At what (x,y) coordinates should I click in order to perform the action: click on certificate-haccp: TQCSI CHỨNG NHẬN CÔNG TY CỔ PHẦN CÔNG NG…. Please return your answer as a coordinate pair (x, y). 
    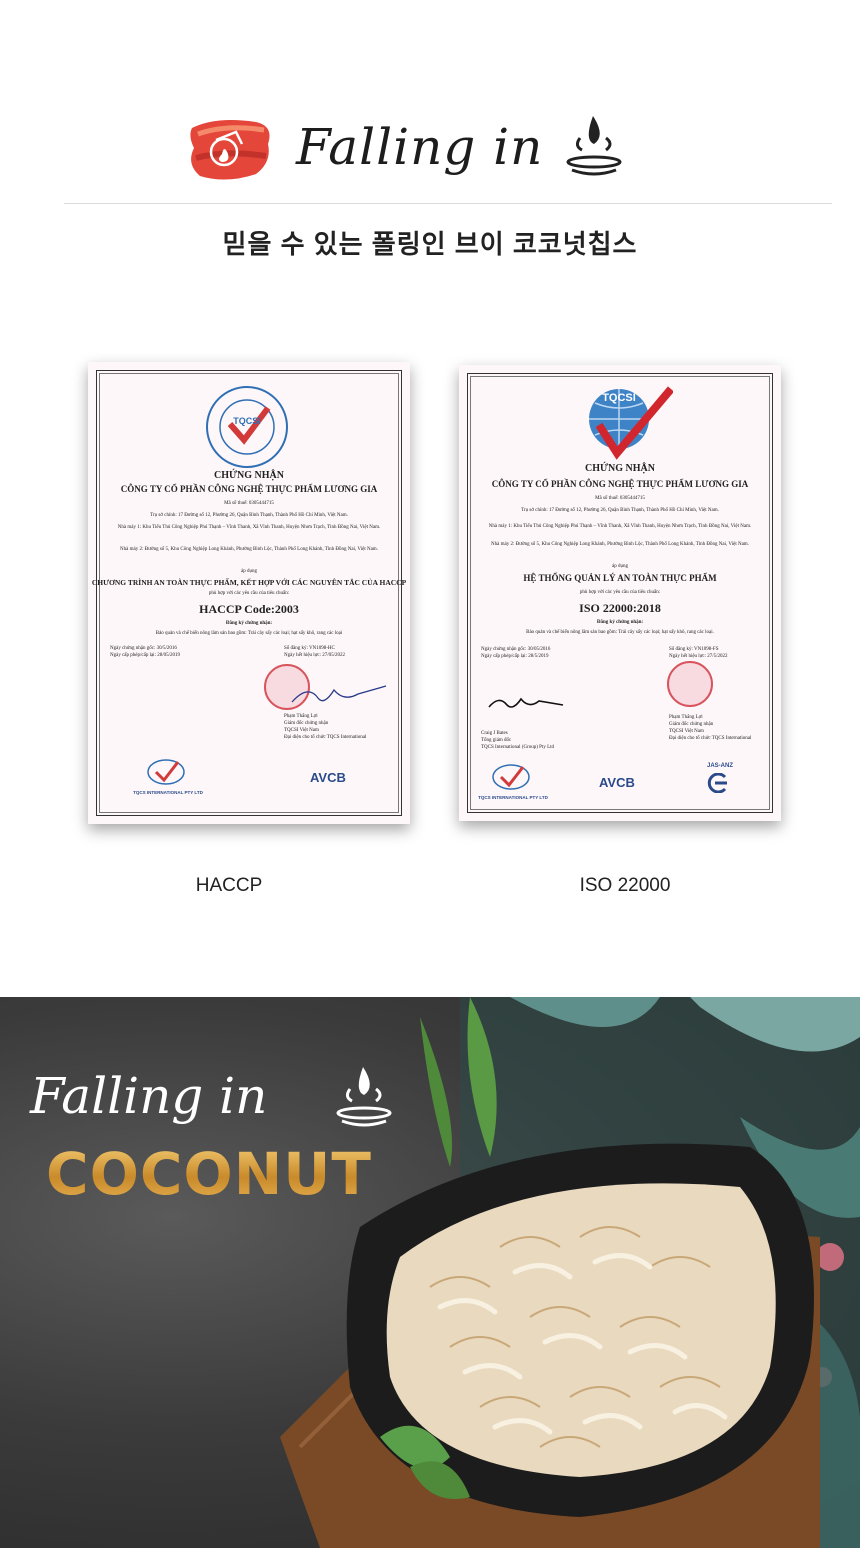
    Looking at the image, I should click on (249, 593).